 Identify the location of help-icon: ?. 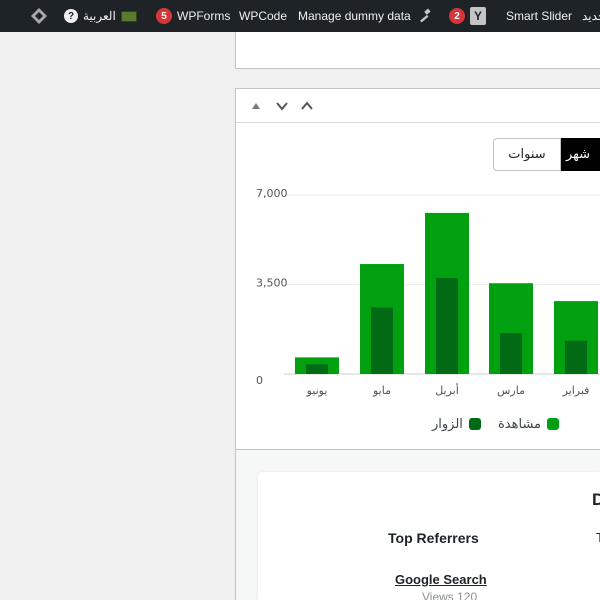
(71, 16).